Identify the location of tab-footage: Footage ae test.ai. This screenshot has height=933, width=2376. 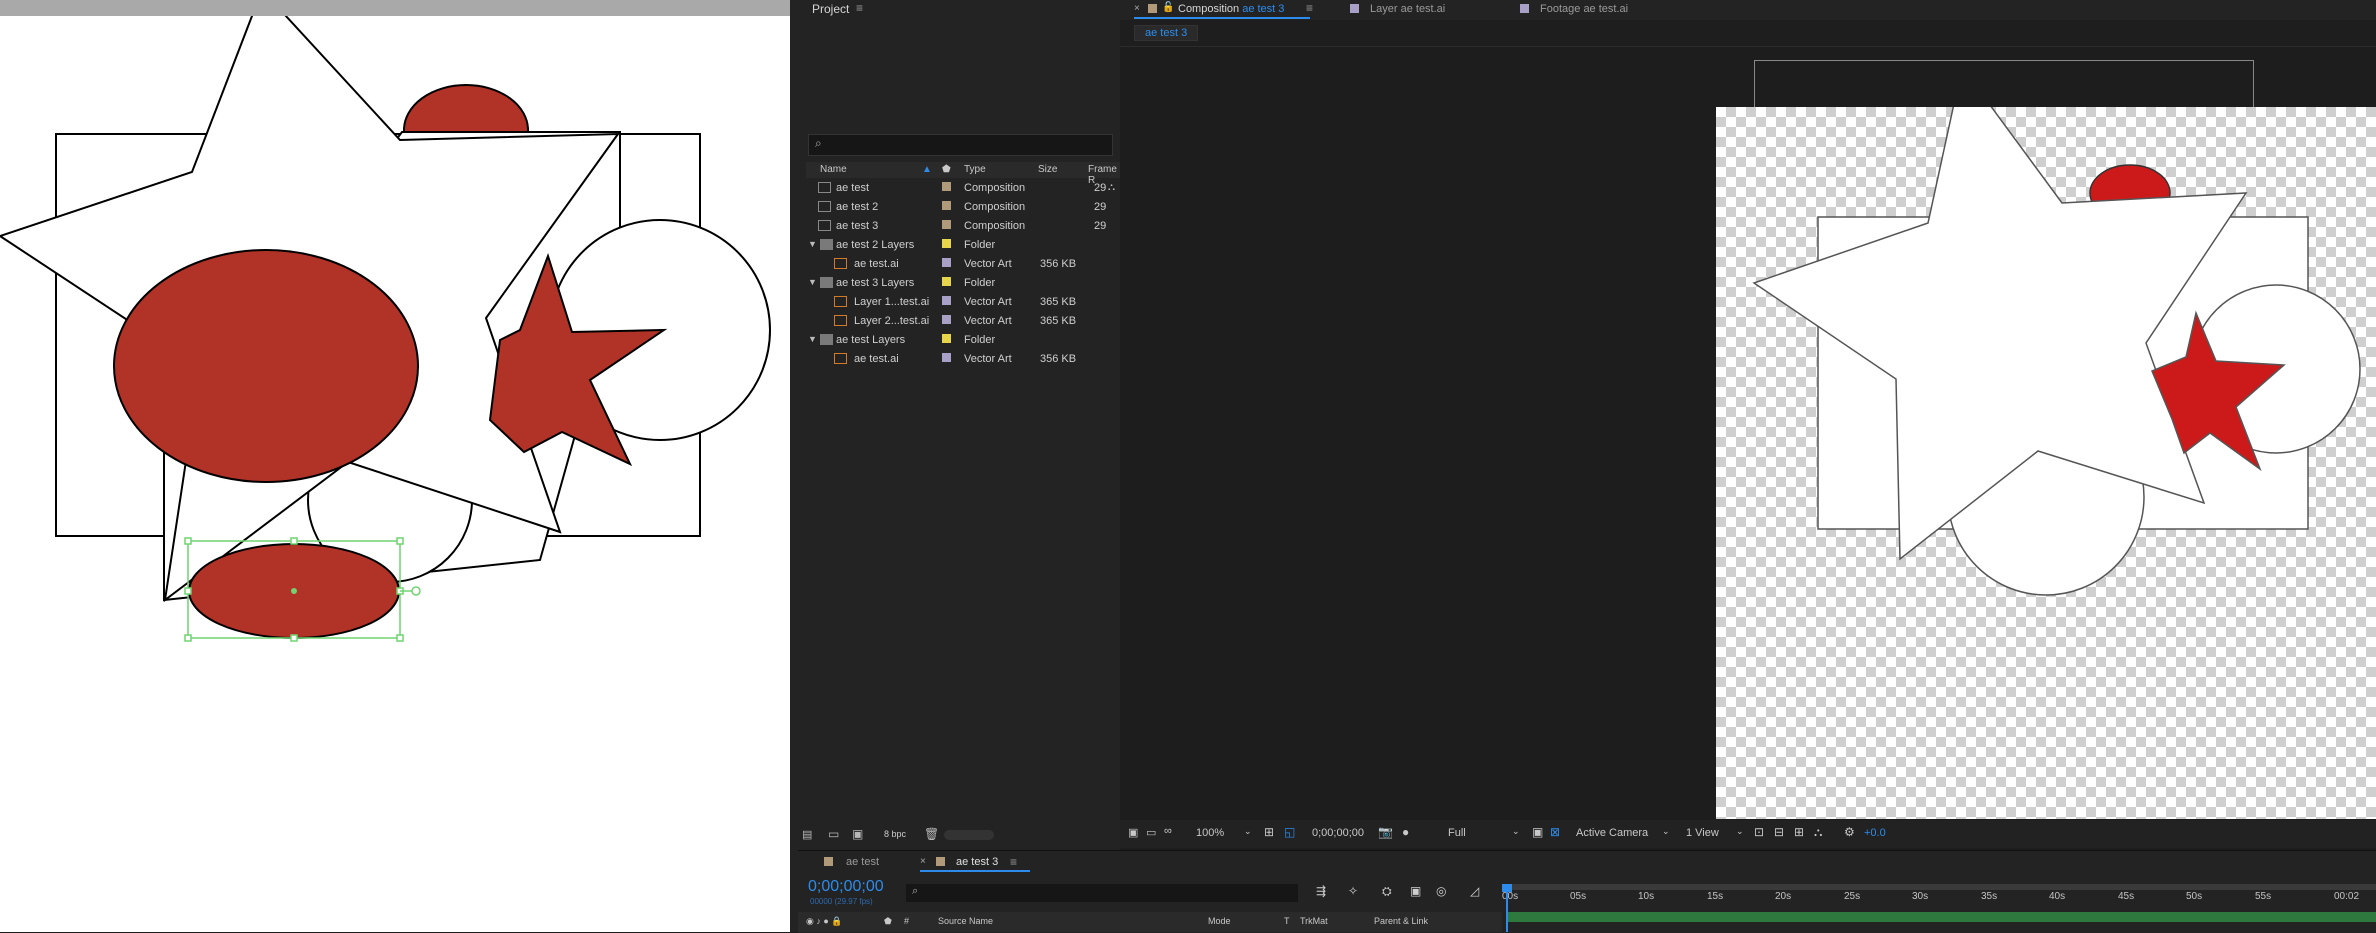
(1584, 9).